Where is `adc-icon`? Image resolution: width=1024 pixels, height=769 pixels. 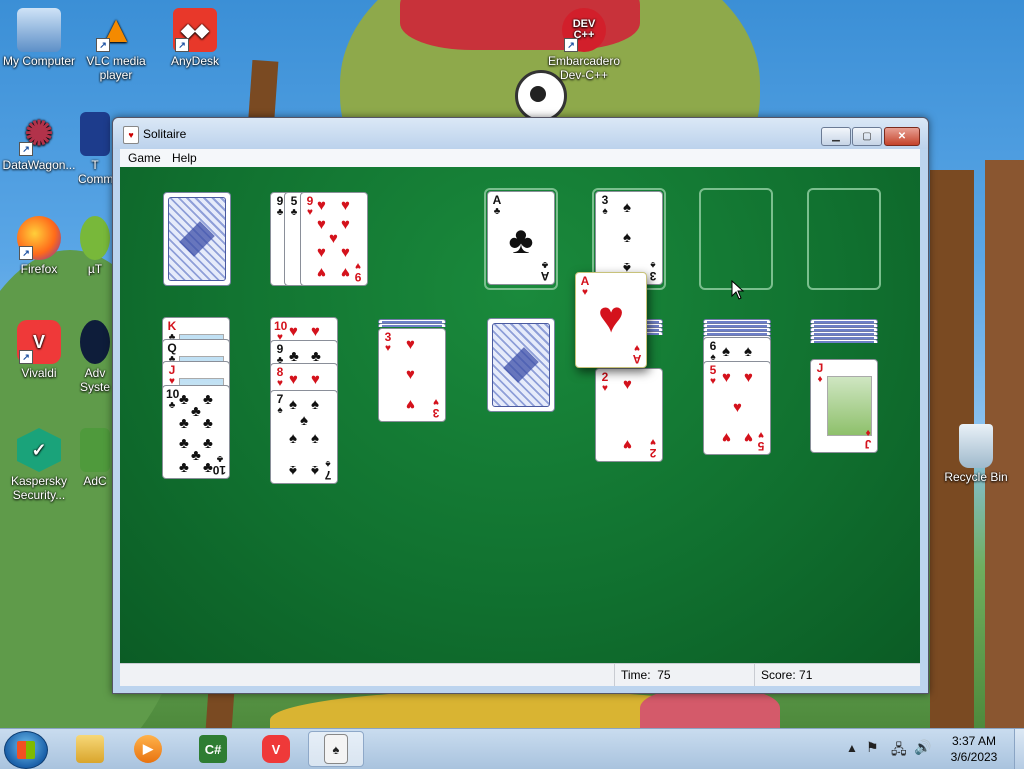
adc-icon is located at coordinates (95, 450).